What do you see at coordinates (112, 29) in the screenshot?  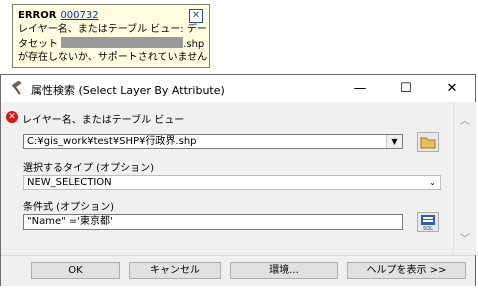 I see `error-message-line1: レイヤー名、またはテーブル ビュー: デー` at bounding box center [112, 29].